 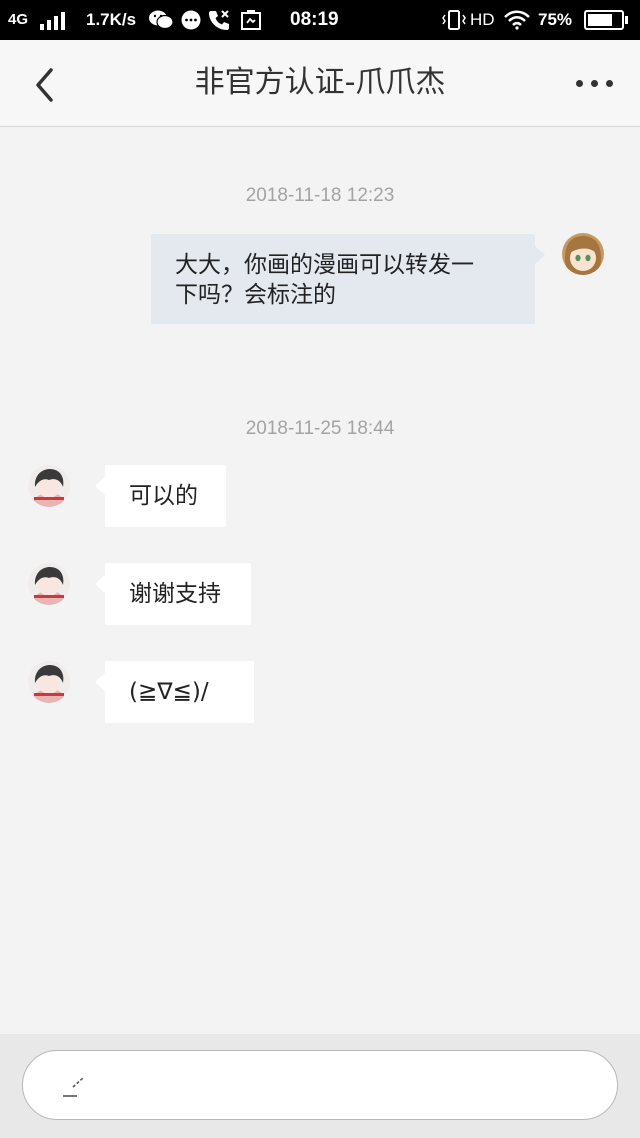 I want to click on chat-header: 非官方认证-爪爪杰, so click(x=320, y=83).